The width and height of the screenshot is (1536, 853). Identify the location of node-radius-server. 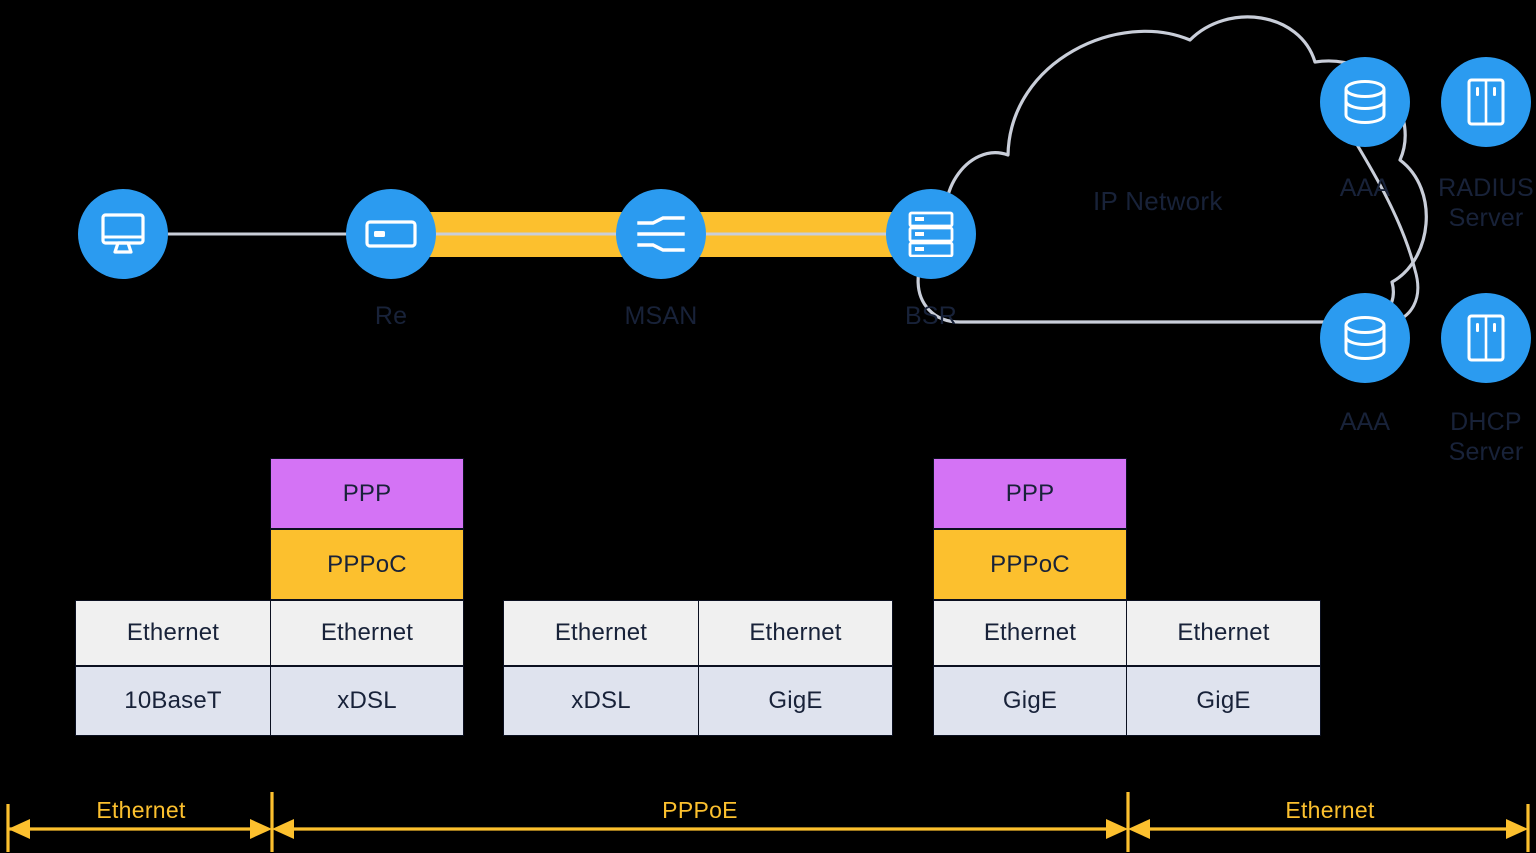
(1486, 102).